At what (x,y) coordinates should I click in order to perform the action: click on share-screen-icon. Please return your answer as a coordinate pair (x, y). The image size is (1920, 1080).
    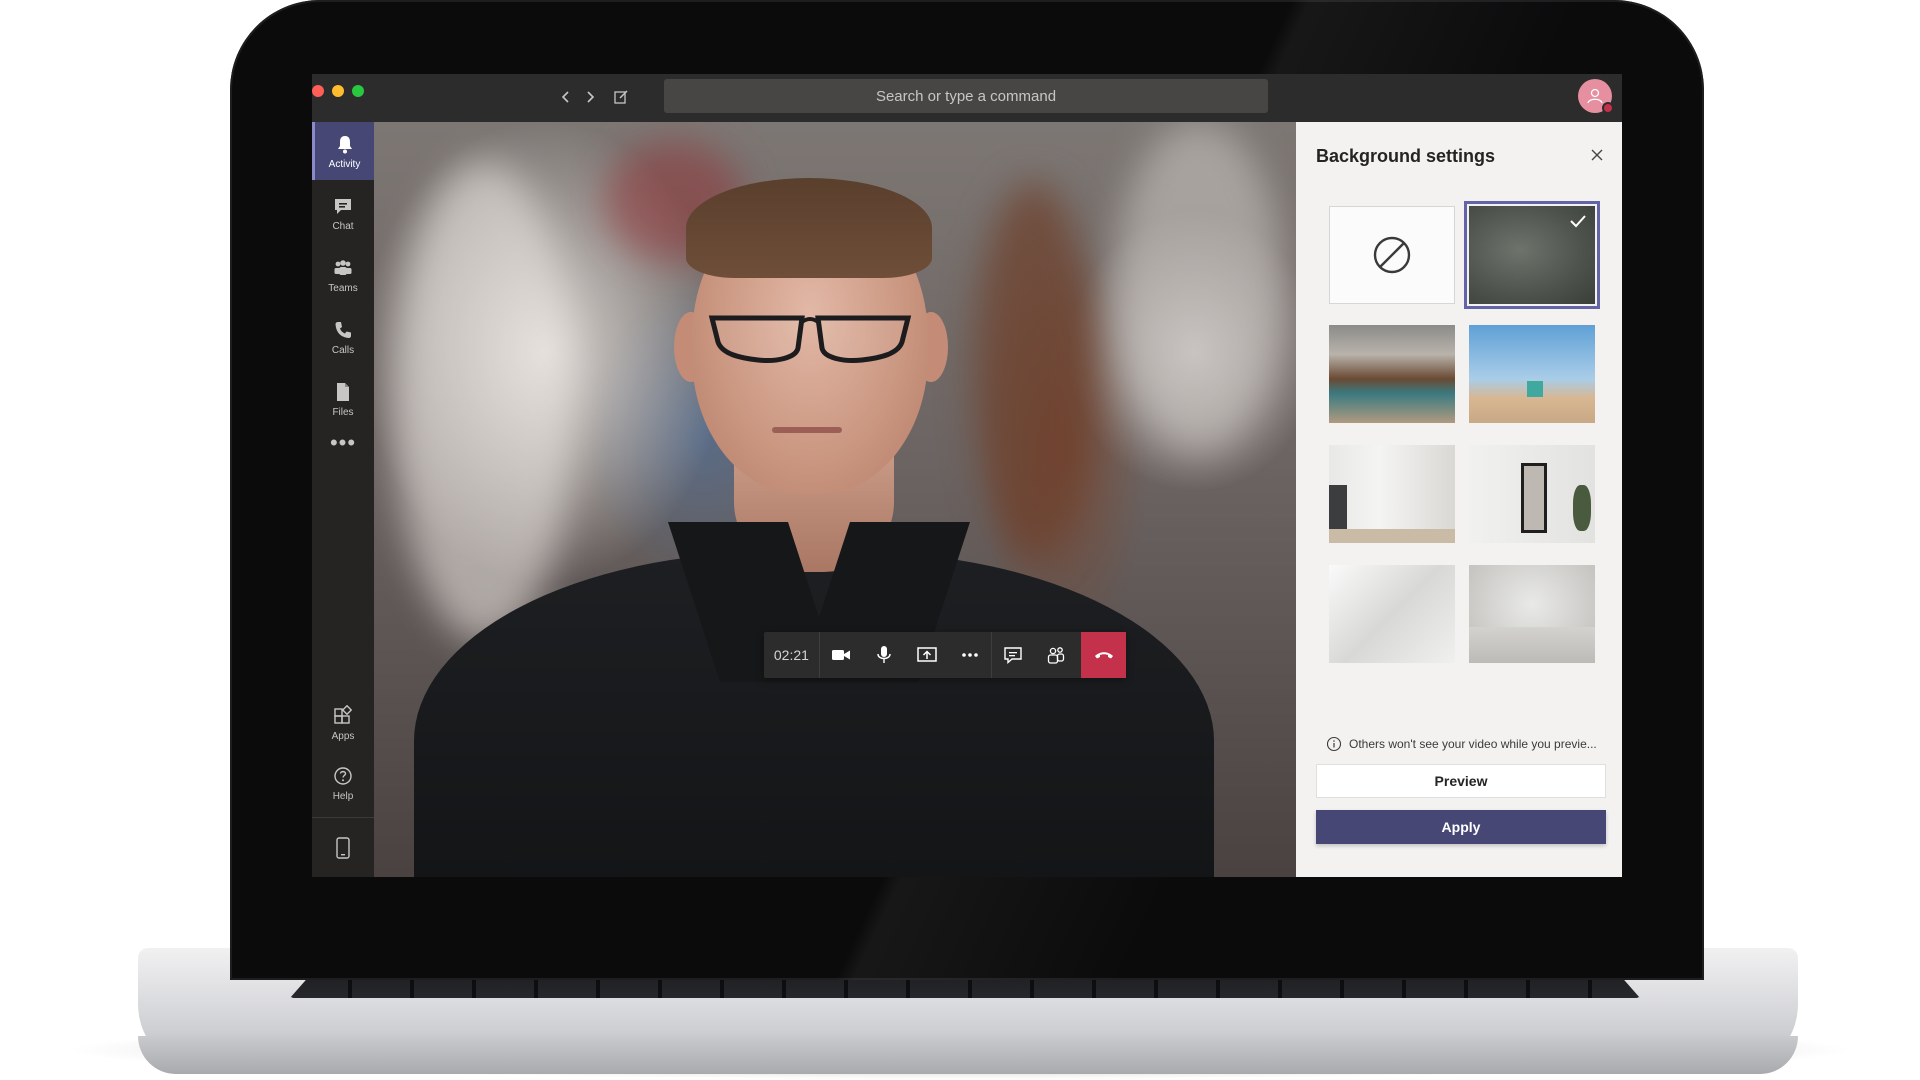
    Looking at the image, I should click on (927, 654).